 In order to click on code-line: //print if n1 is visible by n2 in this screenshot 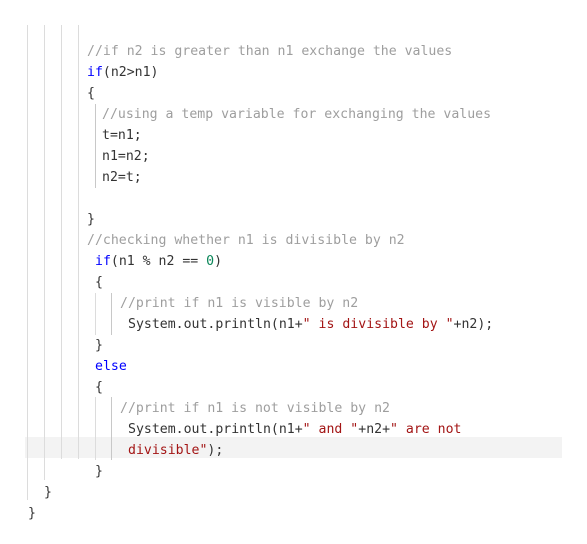, I will do `click(293, 303)`.